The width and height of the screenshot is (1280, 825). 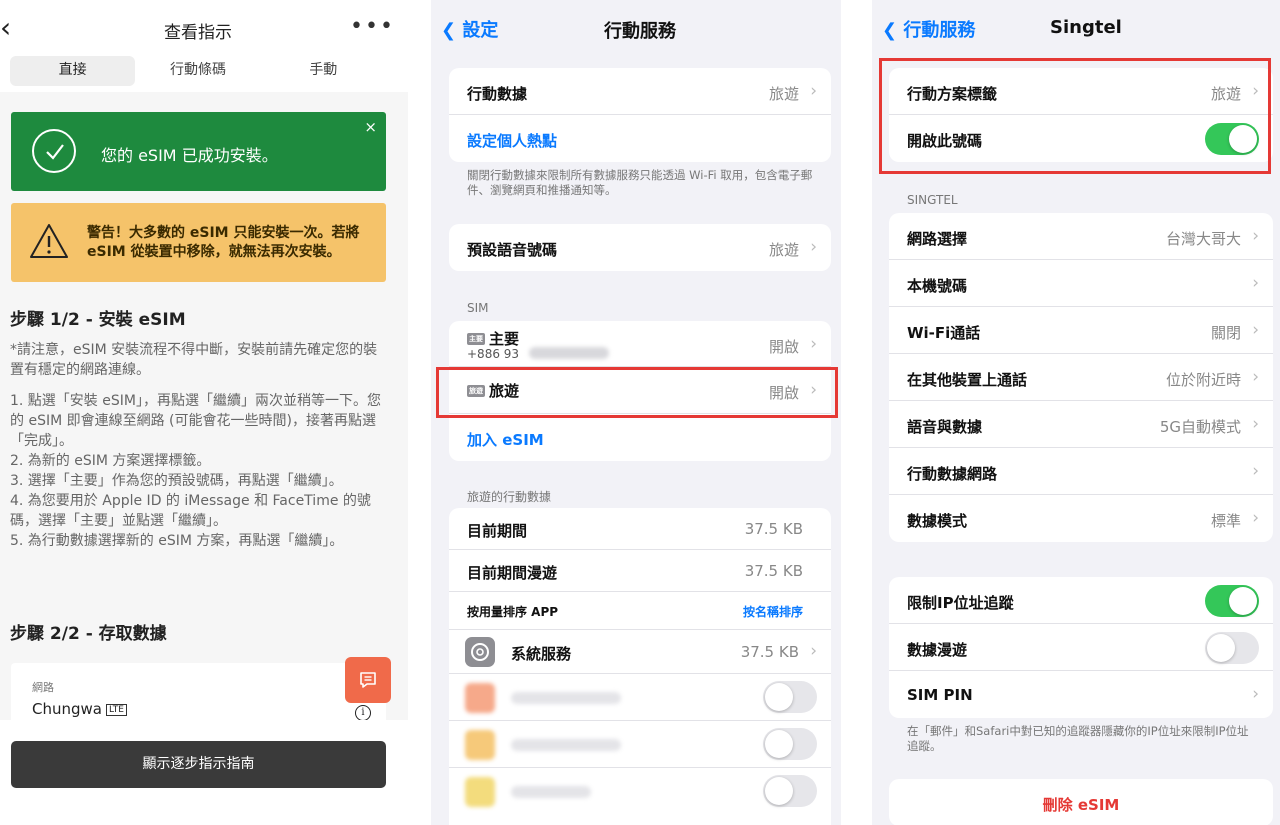 What do you see at coordinates (640, 91) in the screenshot?
I see `cellular-data-row: 行動數據 旅遊 ›` at bounding box center [640, 91].